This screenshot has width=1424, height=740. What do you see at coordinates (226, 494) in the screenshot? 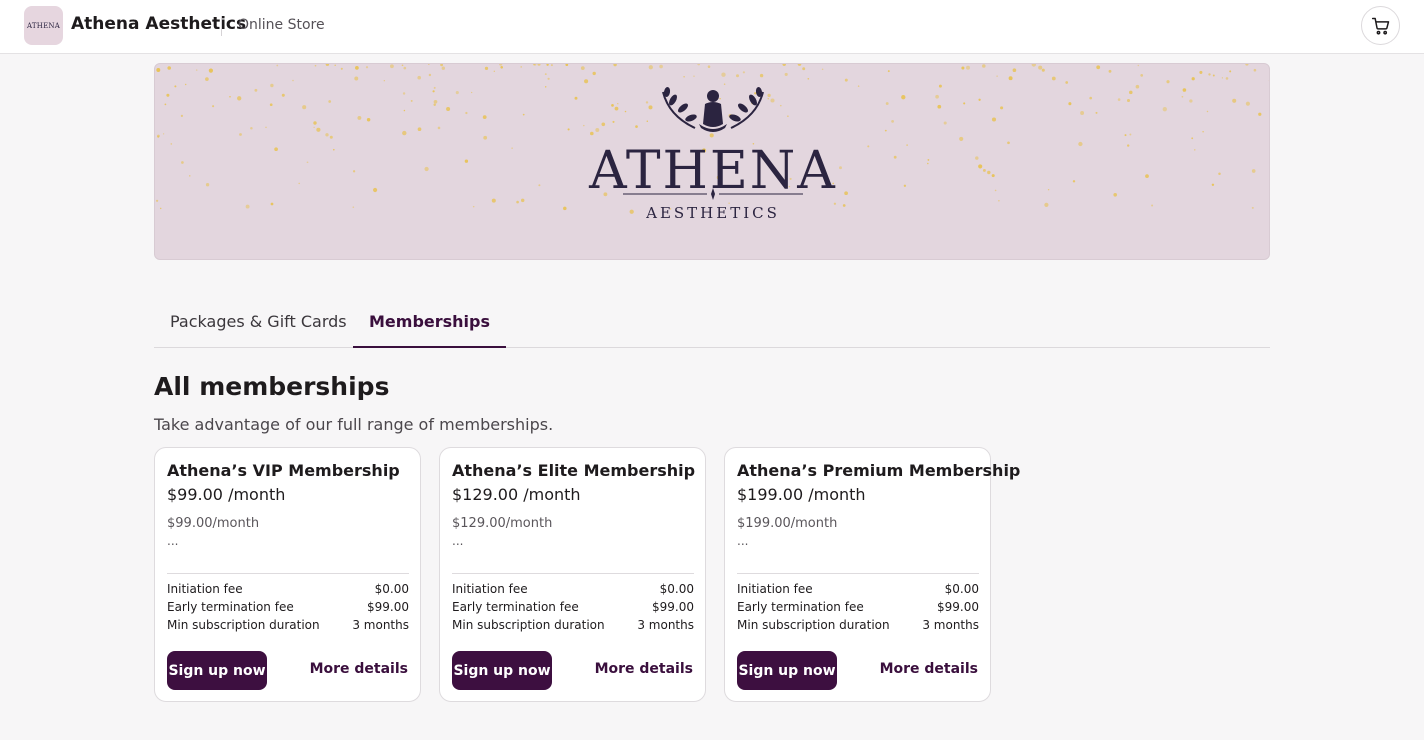
I see `membership-price: $99.00 /month` at bounding box center [226, 494].